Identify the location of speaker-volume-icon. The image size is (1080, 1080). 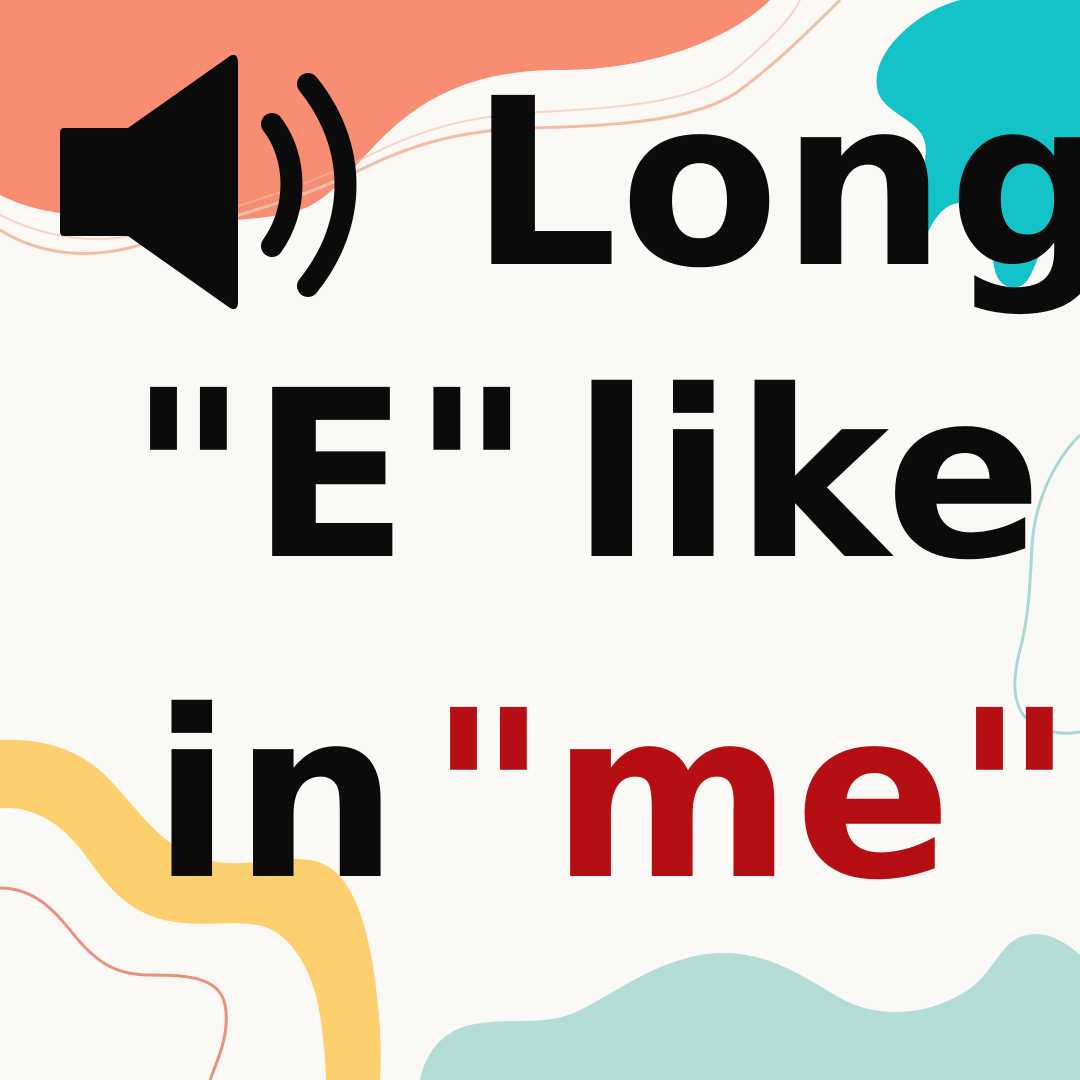
(208, 182).